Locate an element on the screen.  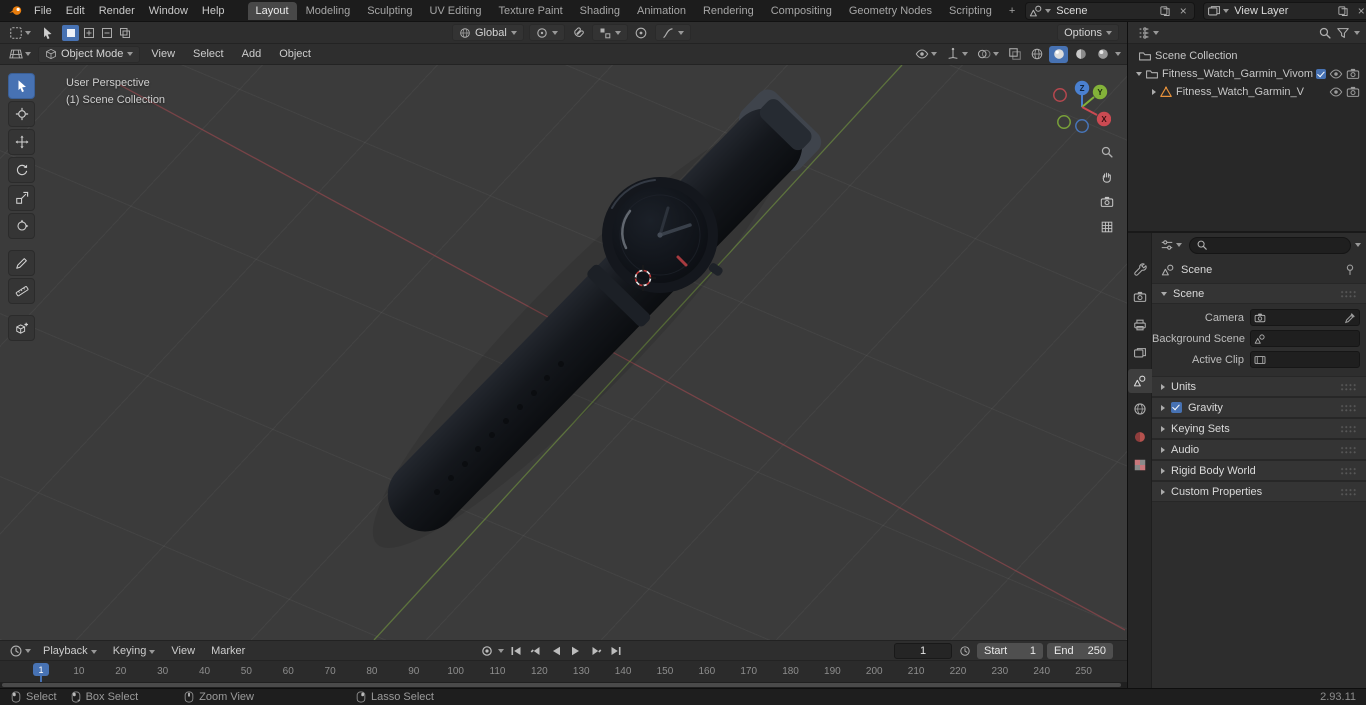
collection-checkbox is located at coordinates (1321, 74).